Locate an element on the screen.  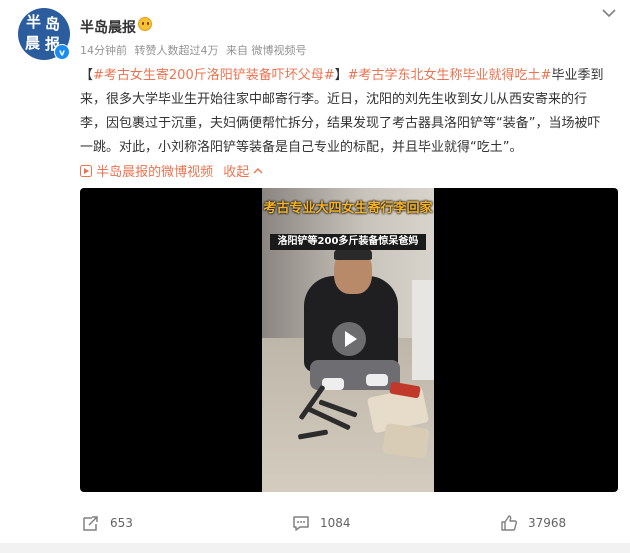
chevron-up-icon is located at coordinates (258, 171).